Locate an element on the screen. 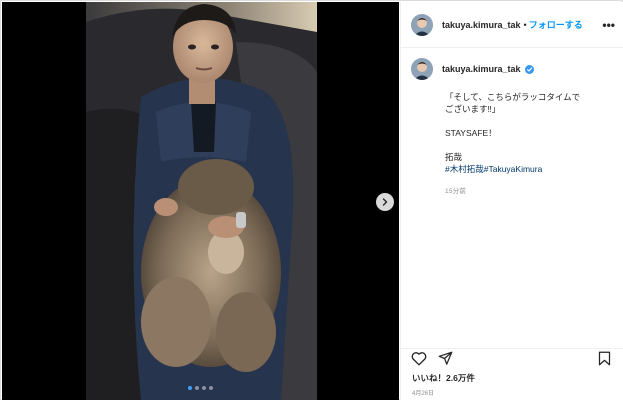 The image size is (623, 400). caption-username: takuya.kimura_tak is located at coordinates (481, 69).